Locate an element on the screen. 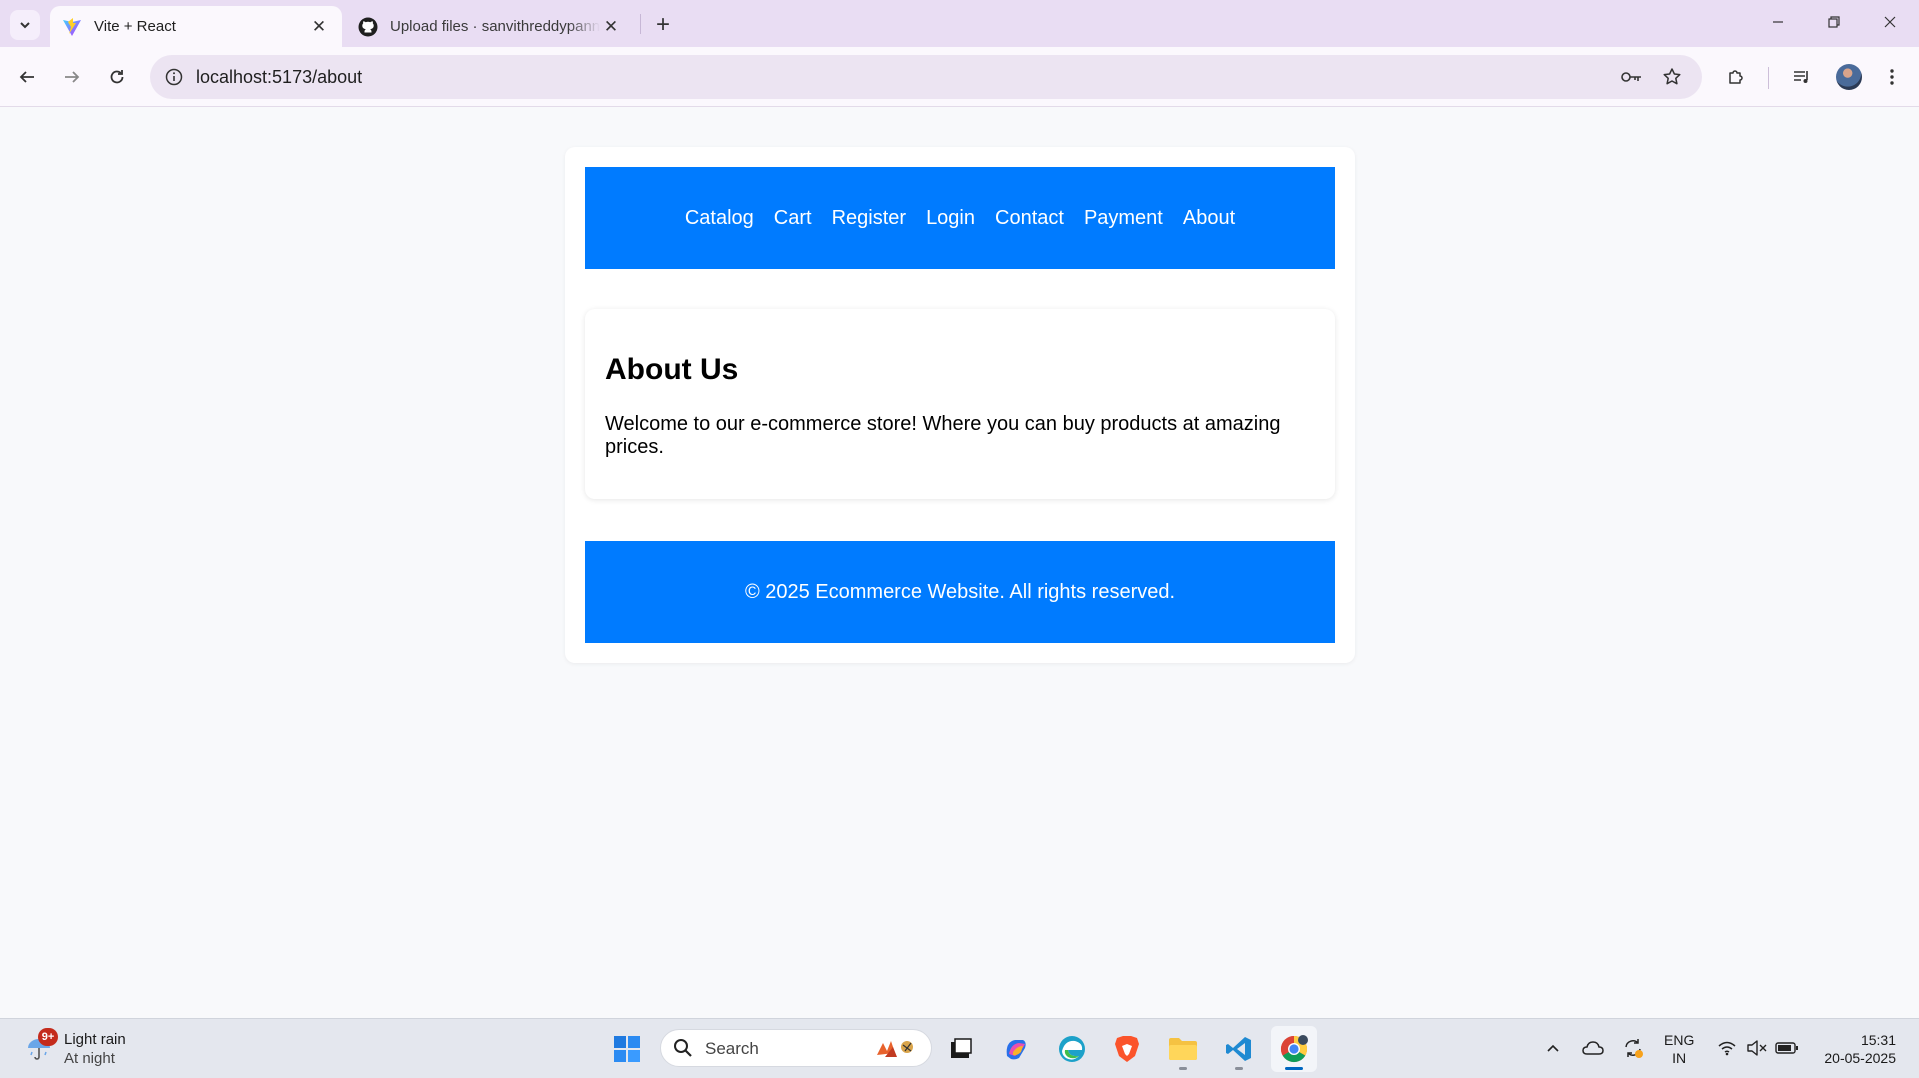 Image resolution: width=1919 pixels, height=1078 pixels. copilot-icon is located at coordinates (1016, 1050).